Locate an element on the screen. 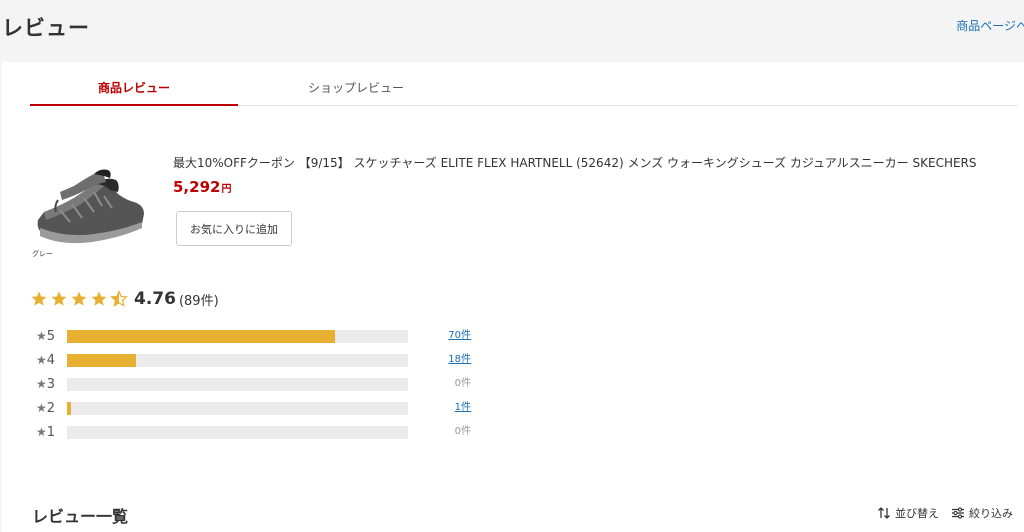 The image size is (1024, 532). rating-level: 1 is located at coordinates (51, 432).